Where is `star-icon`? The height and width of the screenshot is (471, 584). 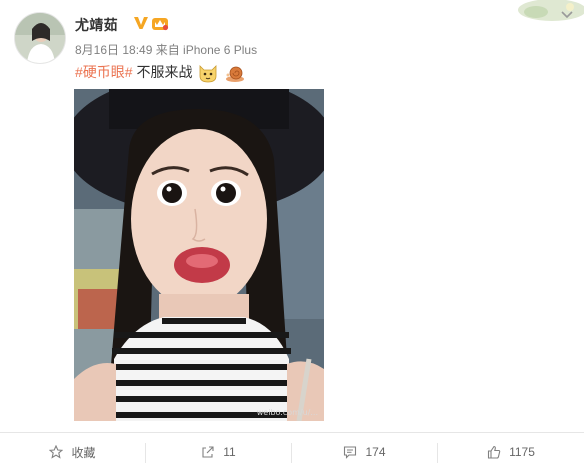 star-icon is located at coordinates (56, 452).